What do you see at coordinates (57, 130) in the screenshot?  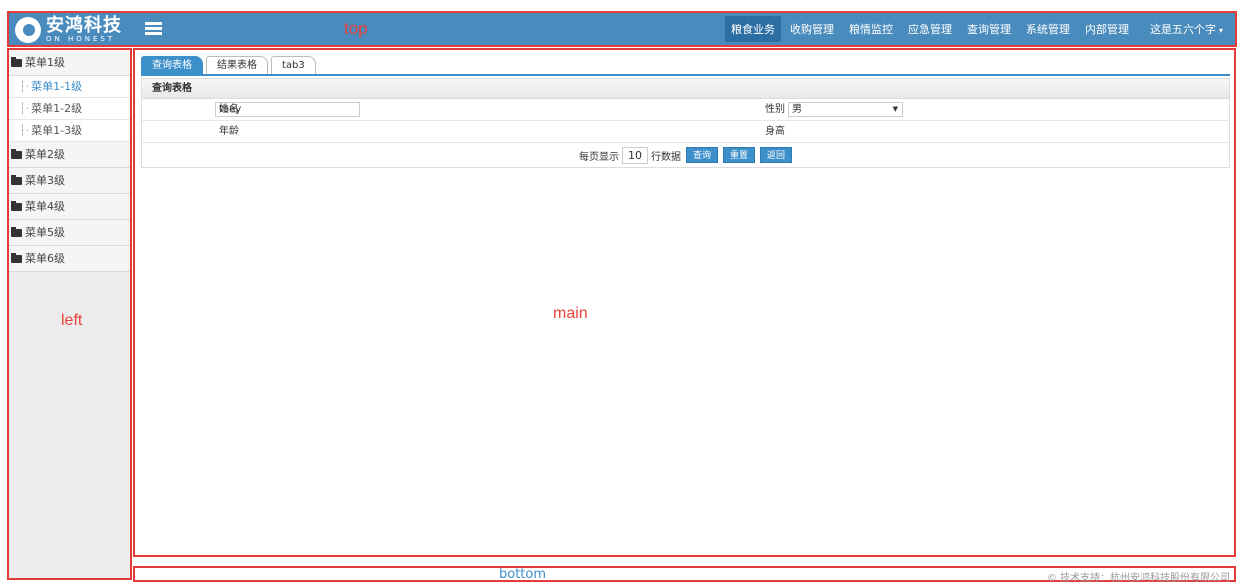 I see `sidebar-subitem-label: 菜单1-3级` at bounding box center [57, 130].